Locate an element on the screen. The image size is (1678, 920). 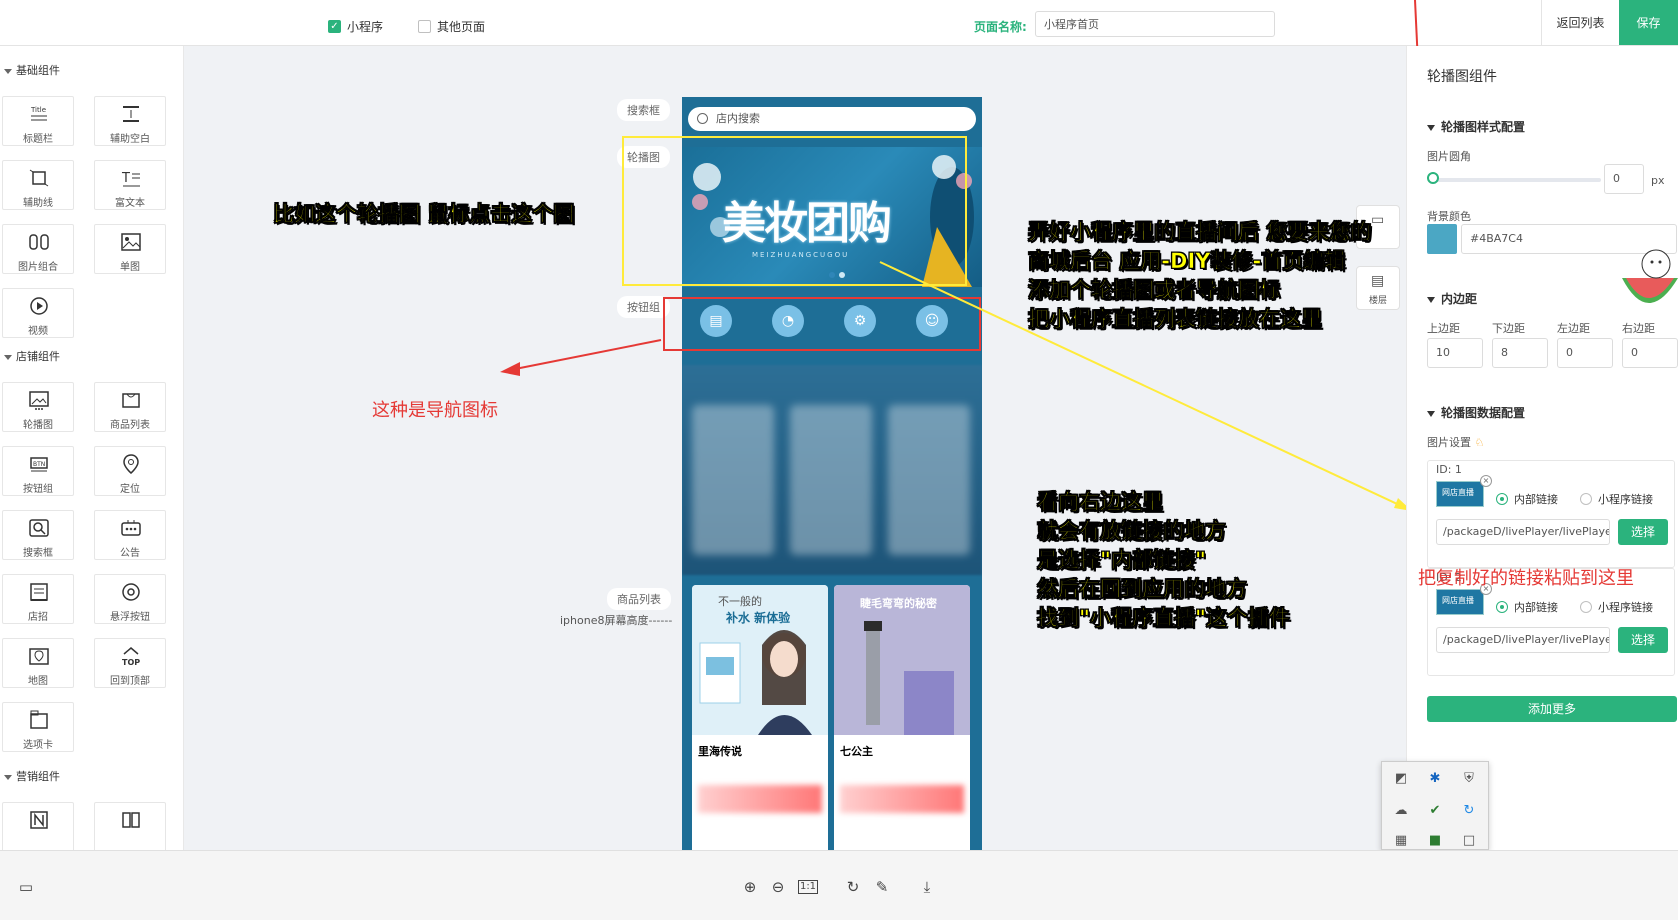
component-single-image: 单图 is located at coordinates (130, 249).